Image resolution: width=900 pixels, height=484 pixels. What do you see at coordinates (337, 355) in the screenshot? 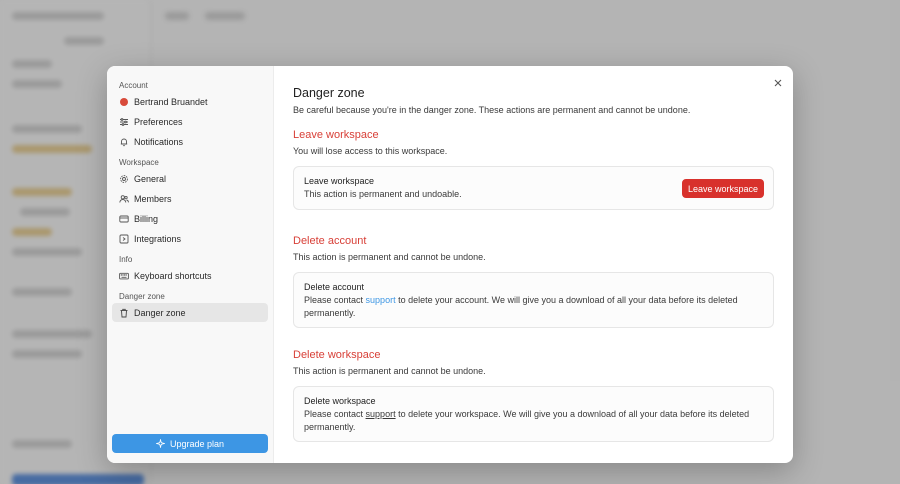
I see `delete-workspace-title: Delete workspace` at bounding box center [337, 355].